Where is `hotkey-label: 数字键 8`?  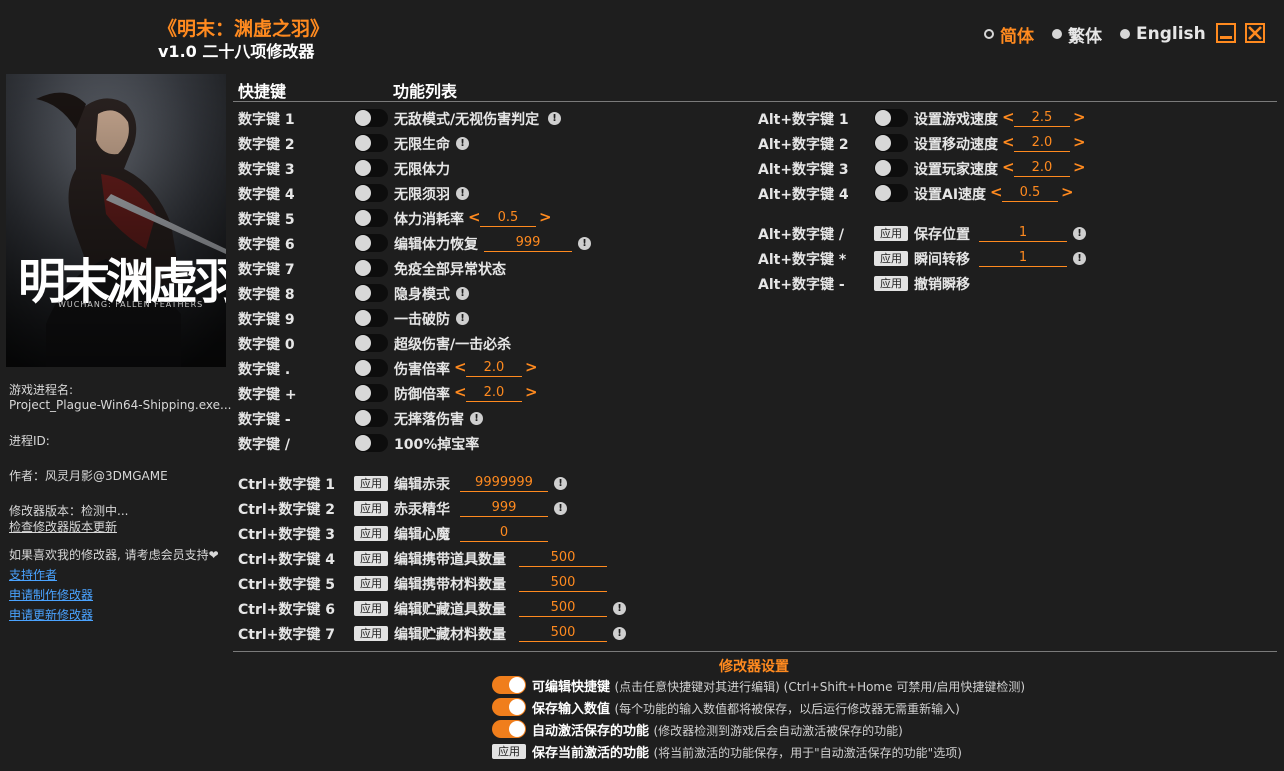
hotkey-label: 数字键 8 is located at coordinates (266, 294).